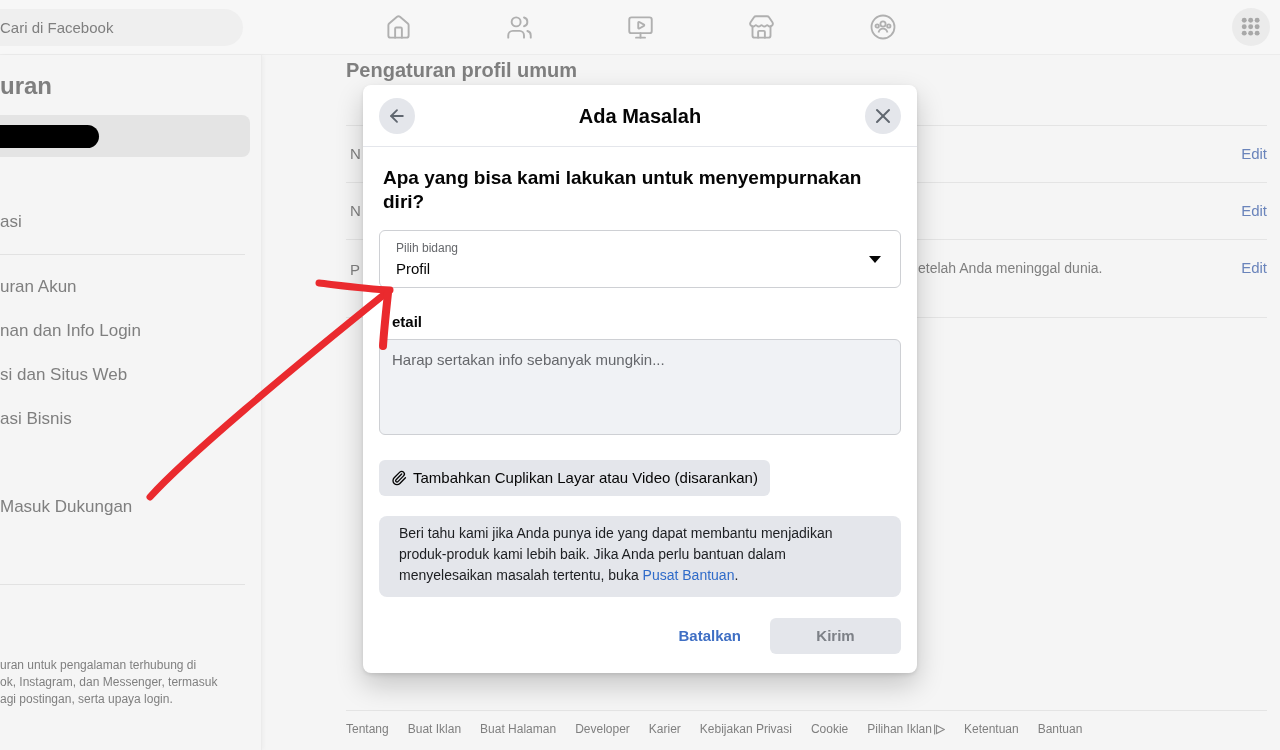 The width and height of the screenshot is (1280, 750). I want to click on info-text: Beri tahu kami jika Anda punya ide yang dapat membantu menjadikan produk-produk kami lebih baik. Jika Anda perlu bantuan dalam menyelesaikan masalah tertentu, buka Pusat Bantuan., so click(640, 556).